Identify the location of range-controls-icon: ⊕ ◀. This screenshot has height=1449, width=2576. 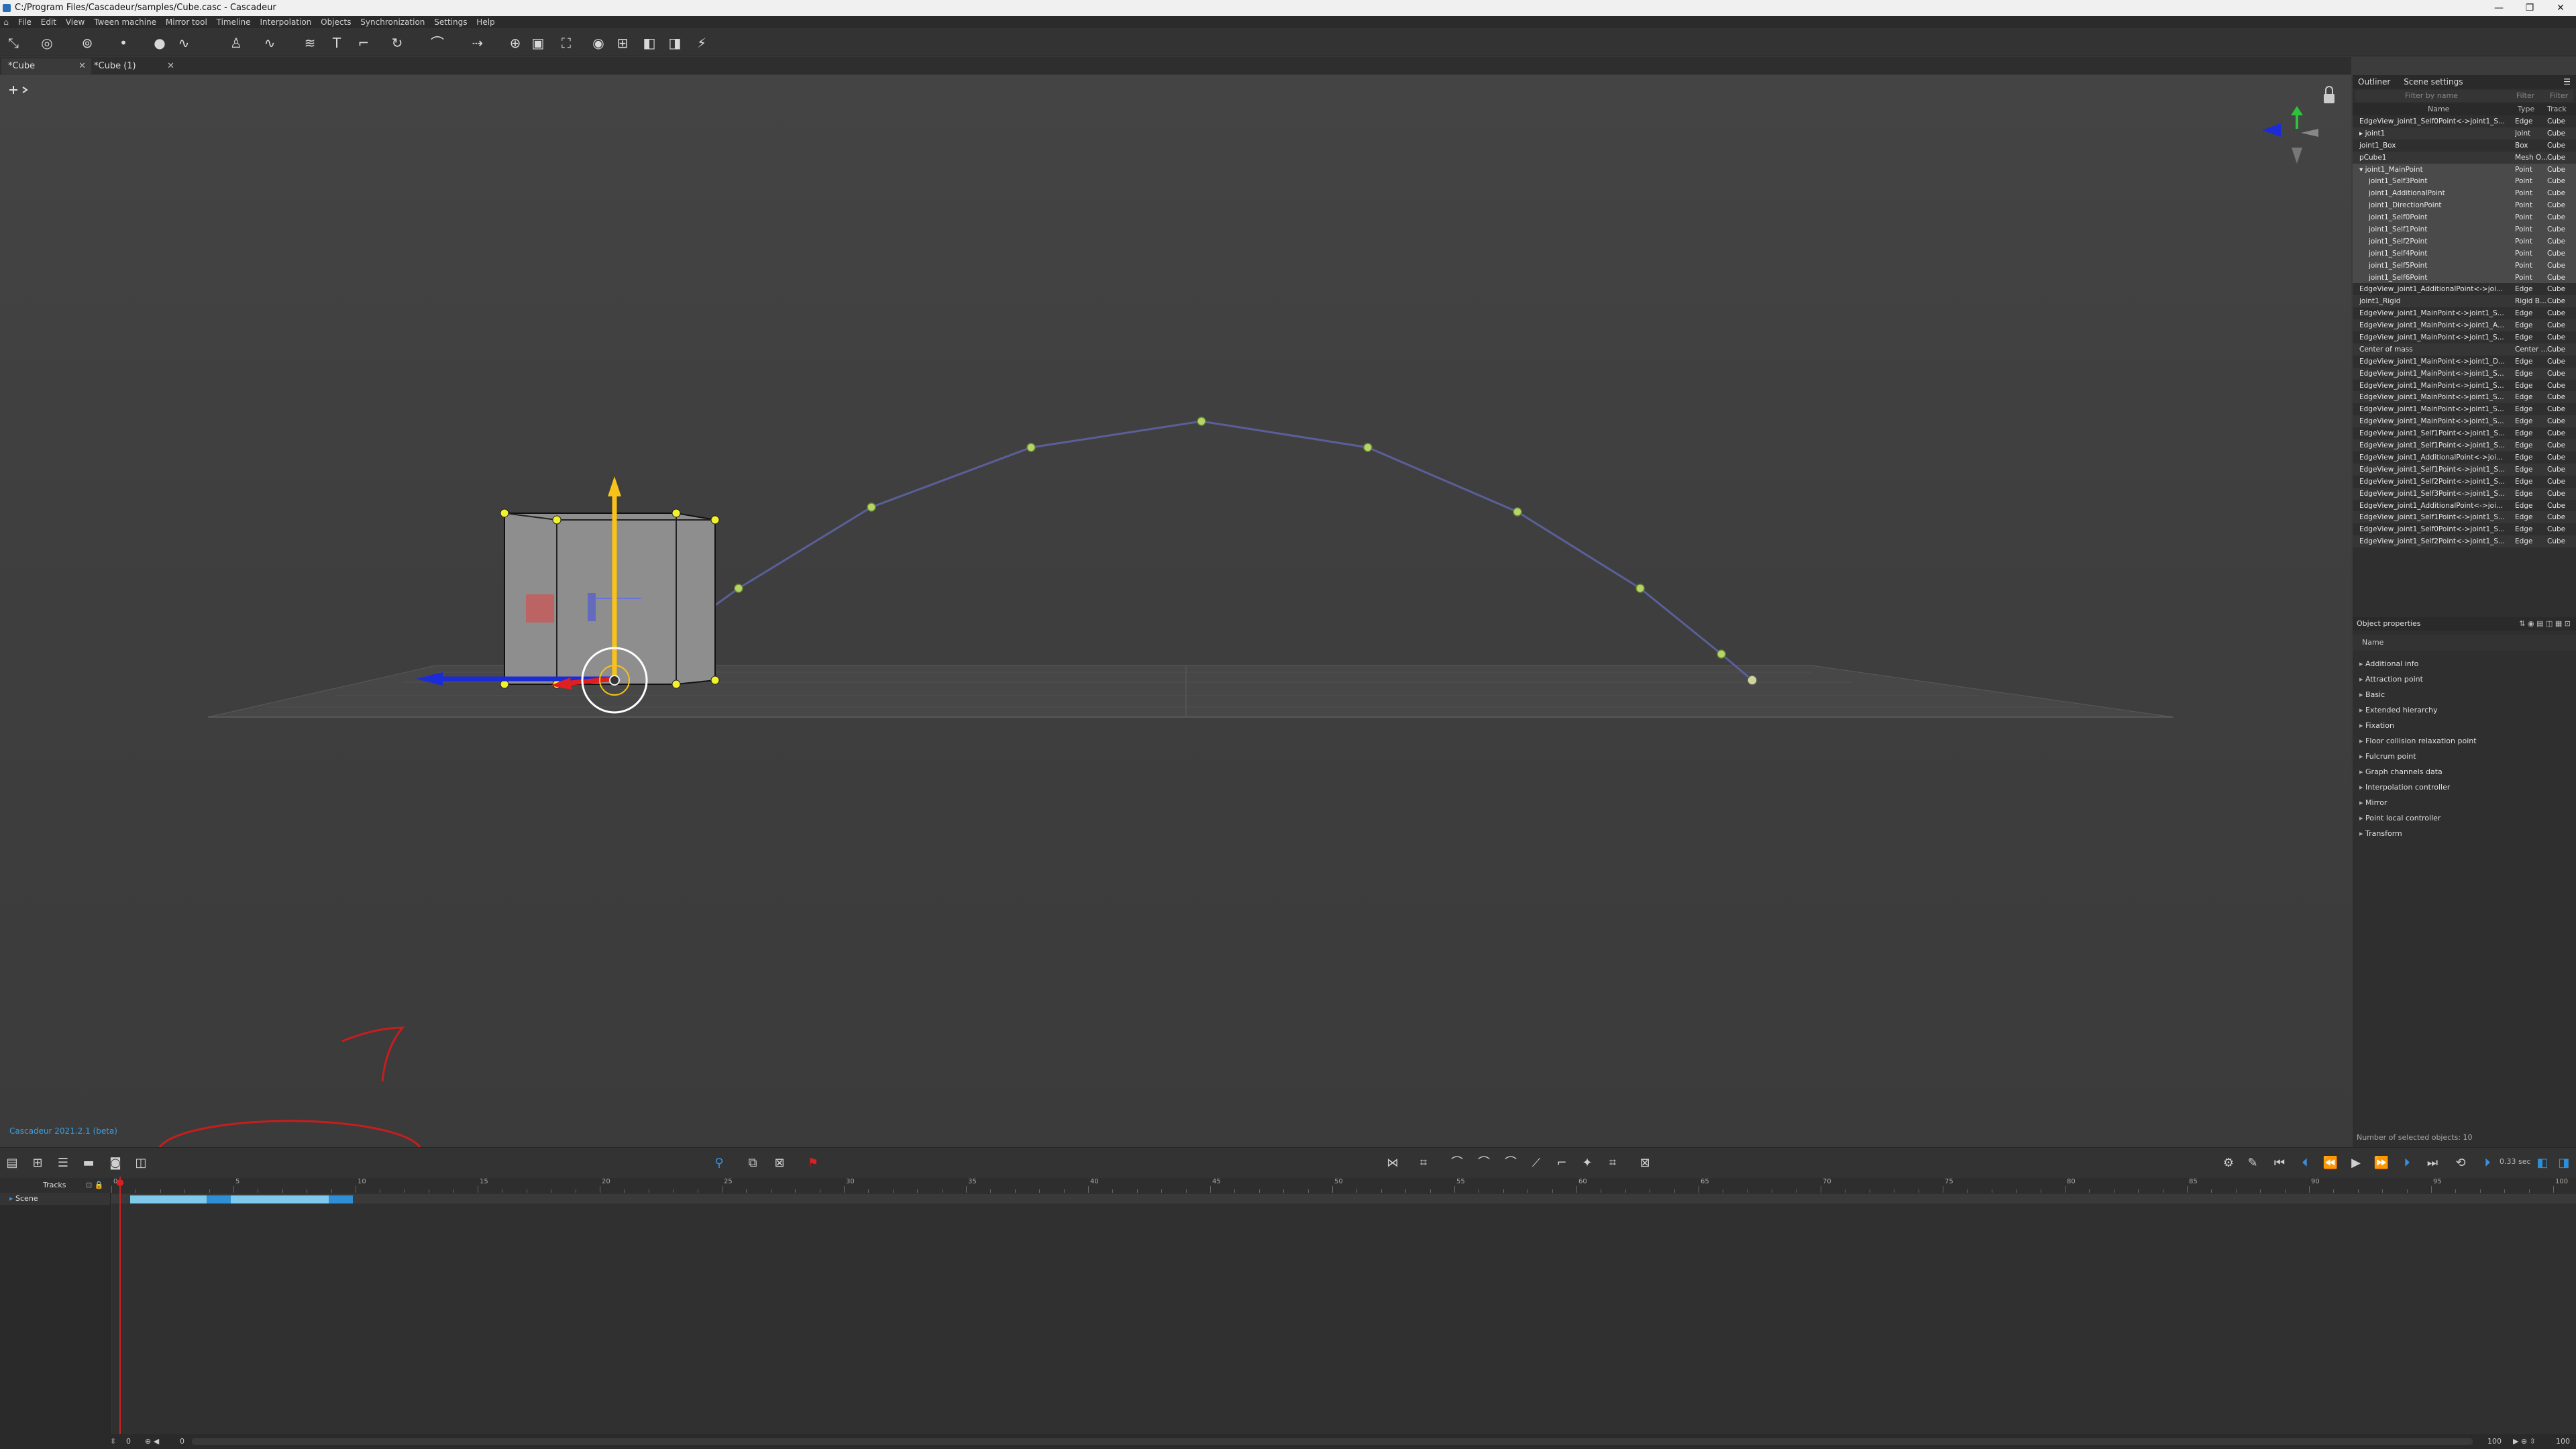
(152, 1441).